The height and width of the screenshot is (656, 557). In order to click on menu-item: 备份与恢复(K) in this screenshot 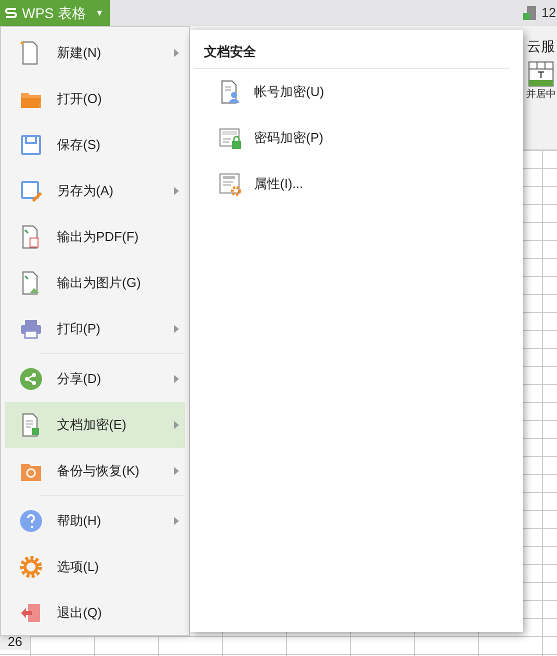, I will do `click(95, 471)`.